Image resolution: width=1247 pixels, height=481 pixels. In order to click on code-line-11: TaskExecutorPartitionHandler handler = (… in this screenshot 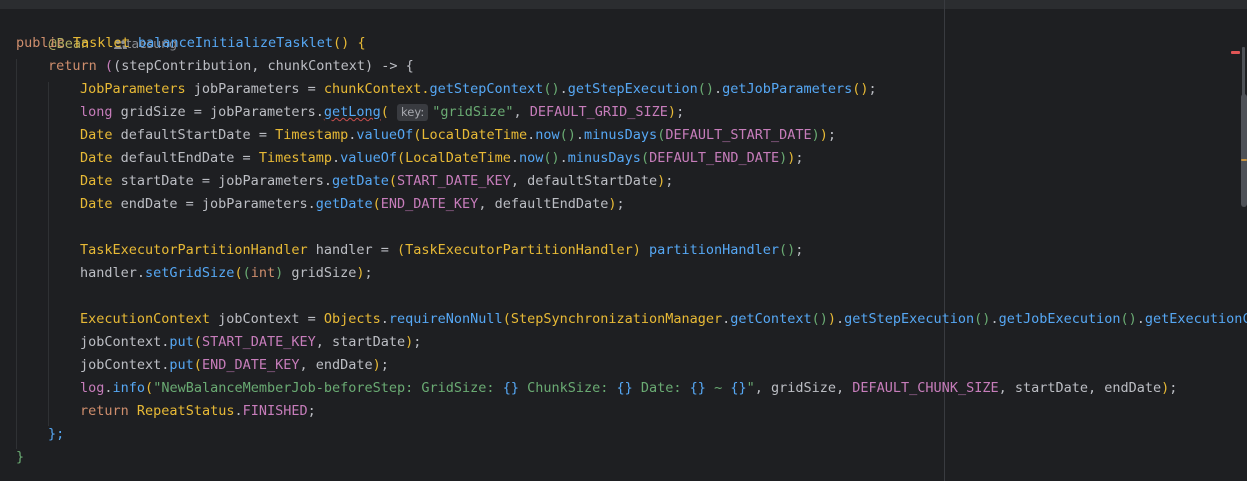, I will do `click(442, 250)`.